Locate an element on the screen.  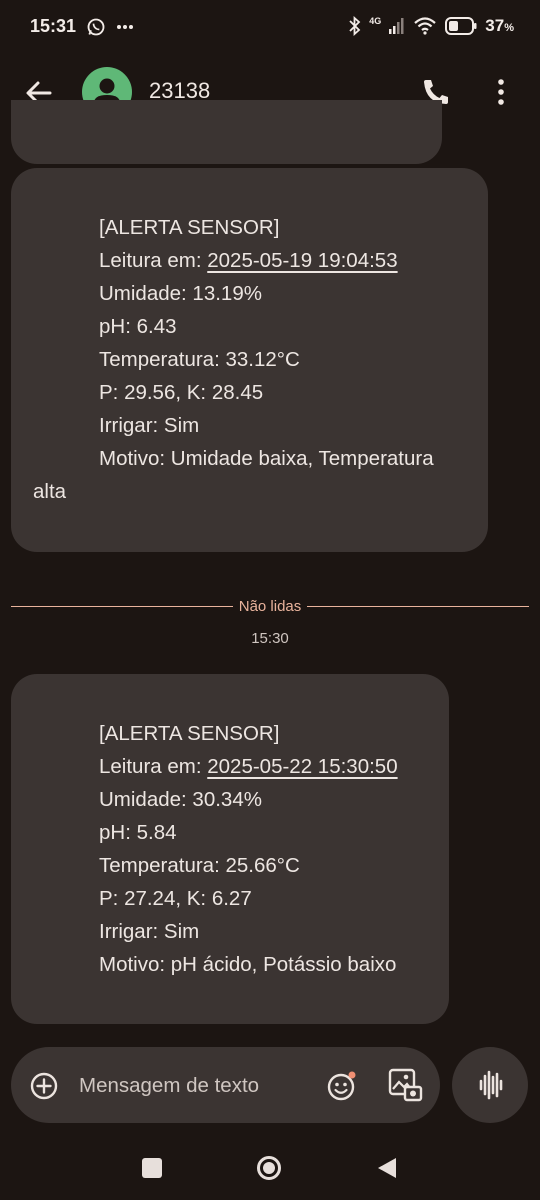
message-line: Umidade: 13.19% is located at coordinates (180, 293).